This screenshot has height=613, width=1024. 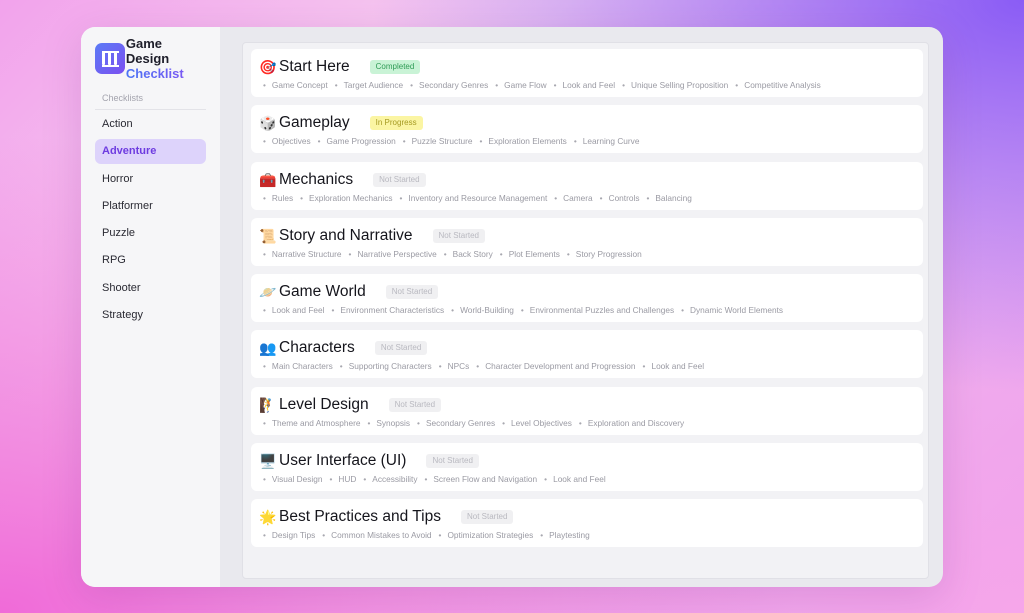 What do you see at coordinates (268, 348) in the screenshot?
I see `people-icon: 👥` at bounding box center [268, 348].